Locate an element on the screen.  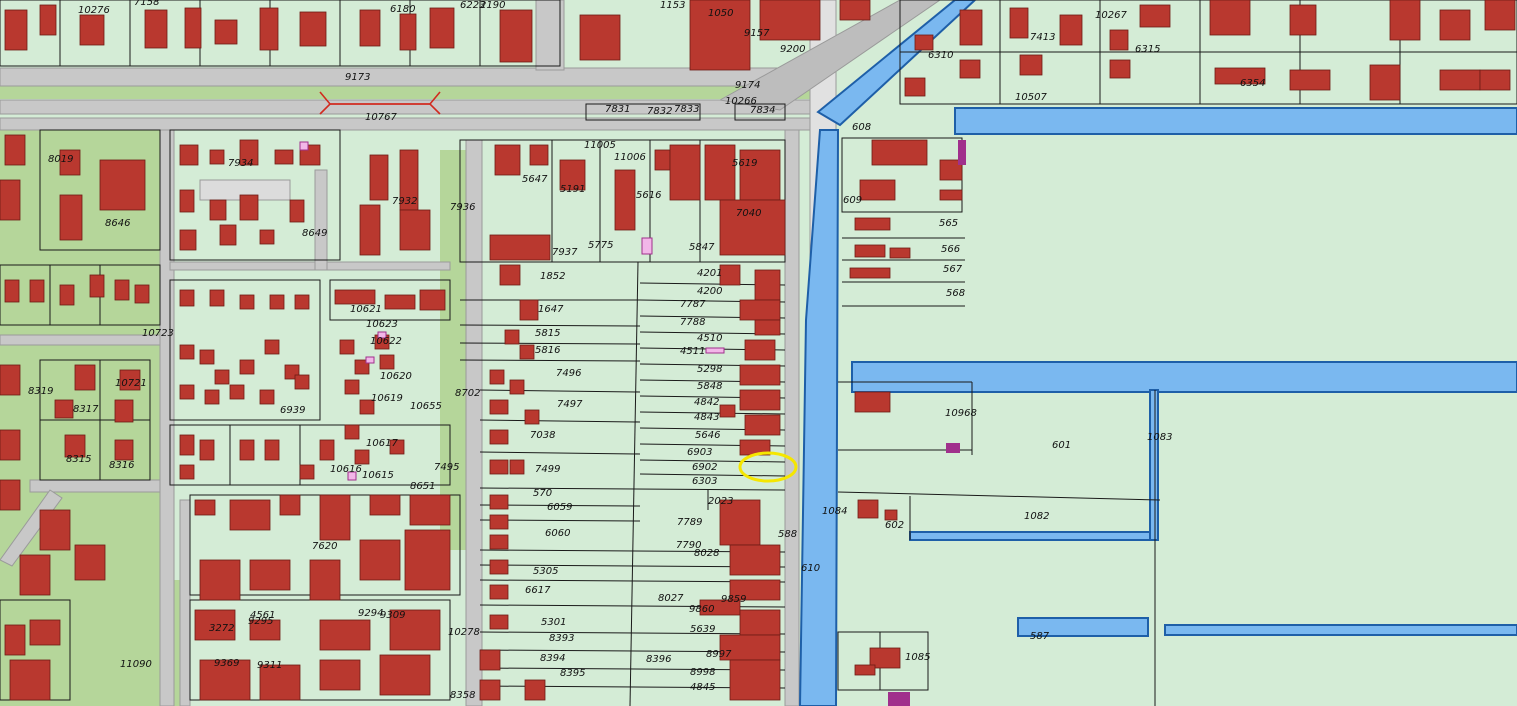
parcel-number-label: 7038 is located at coordinates (542, 435).